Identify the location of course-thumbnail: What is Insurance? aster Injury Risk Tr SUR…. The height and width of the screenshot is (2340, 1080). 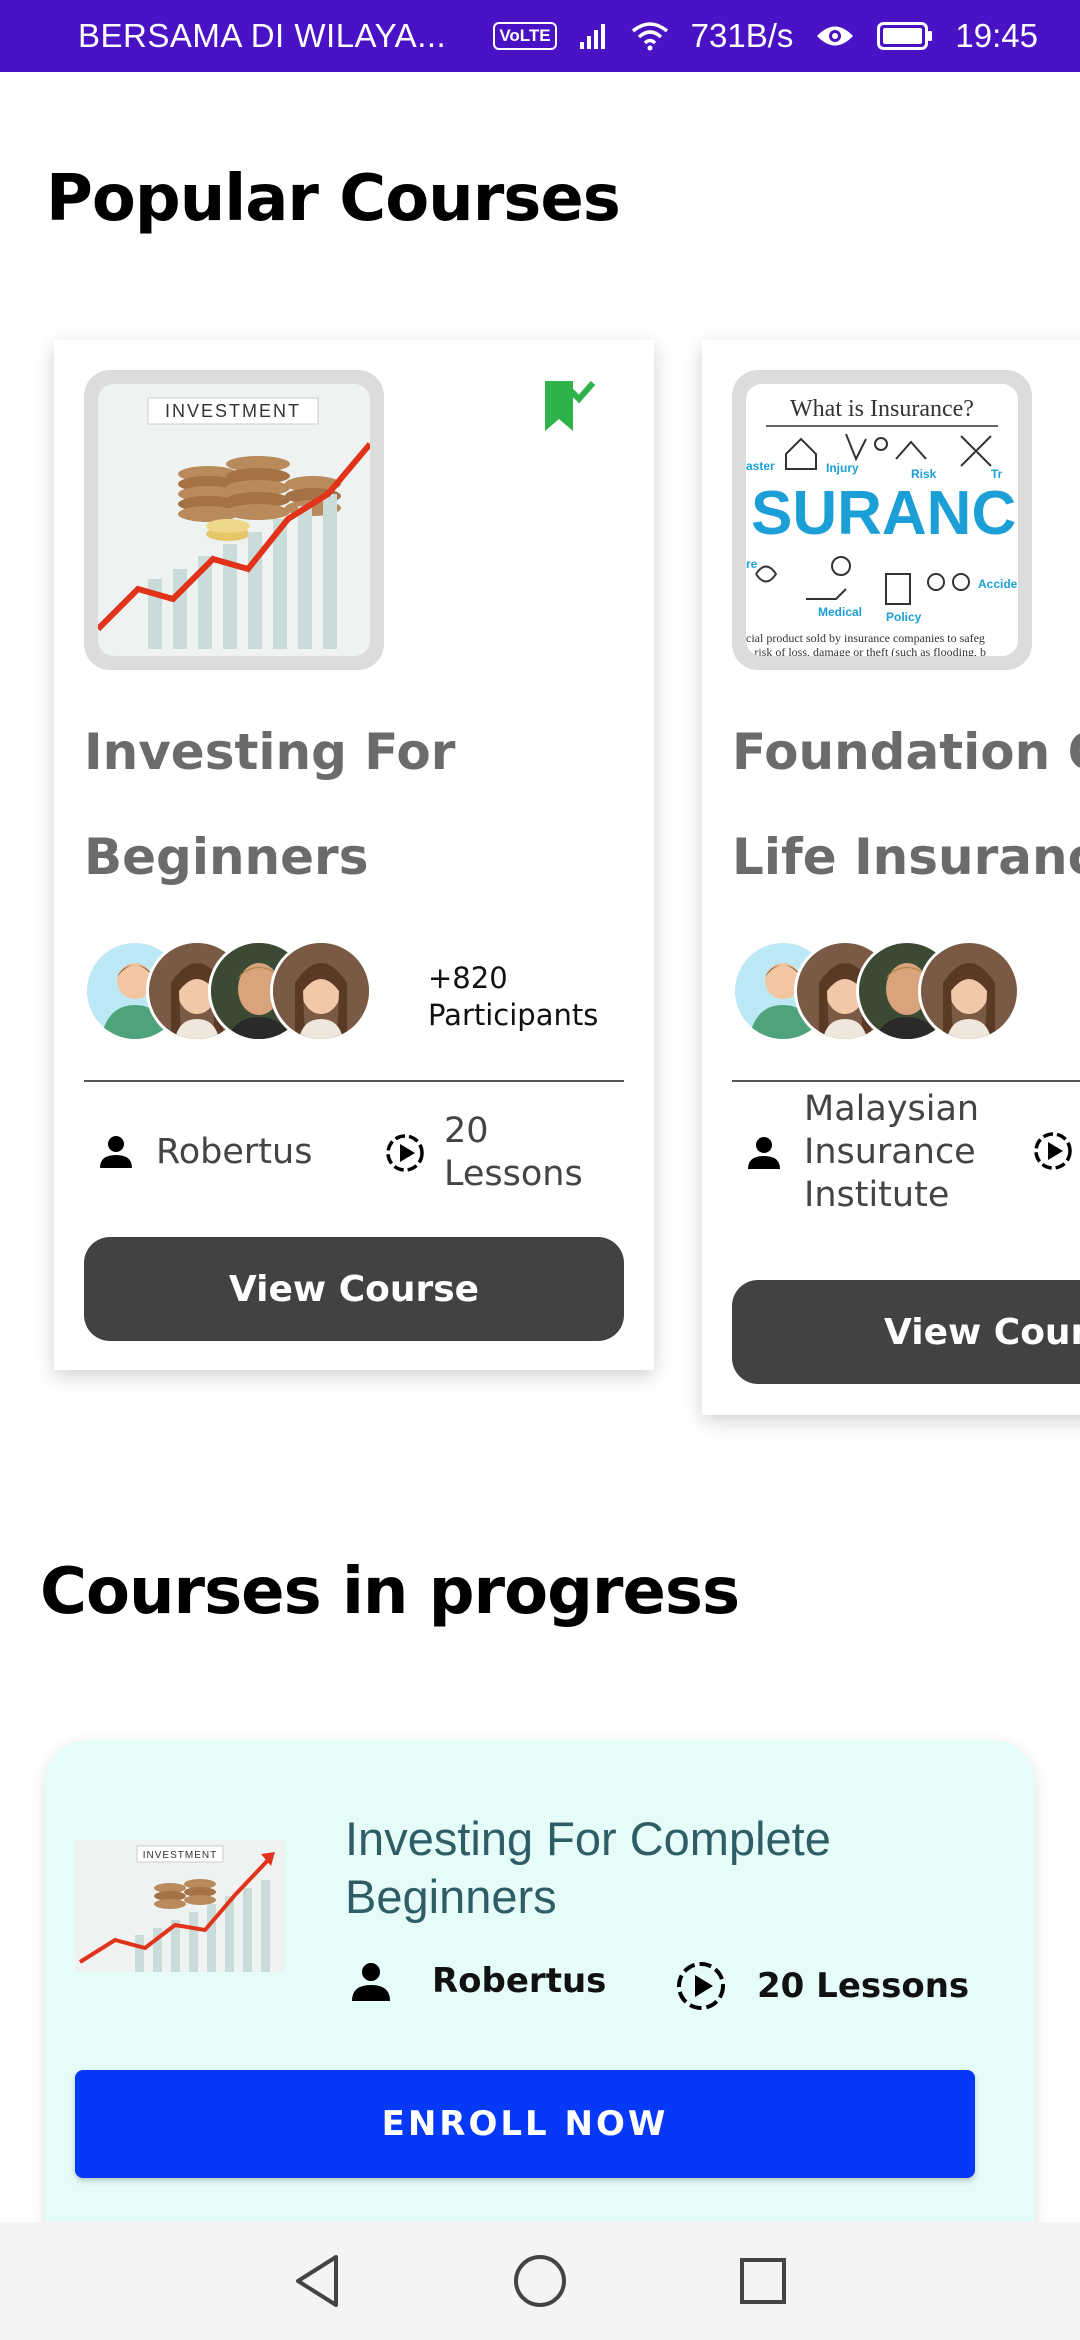
(882, 520).